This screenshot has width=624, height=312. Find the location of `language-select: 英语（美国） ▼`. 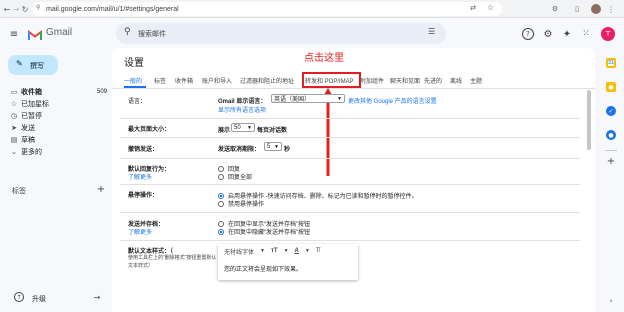

language-select: 英语（美国） ▼ is located at coordinates (308, 98).